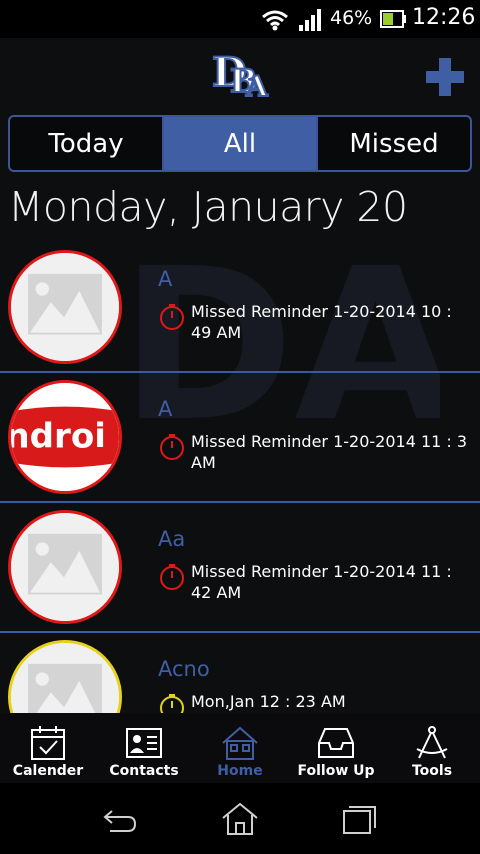 The width and height of the screenshot is (480, 854). Describe the element at coordinates (86, 143) in the screenshot. I see `tab-today: Today` at that location.